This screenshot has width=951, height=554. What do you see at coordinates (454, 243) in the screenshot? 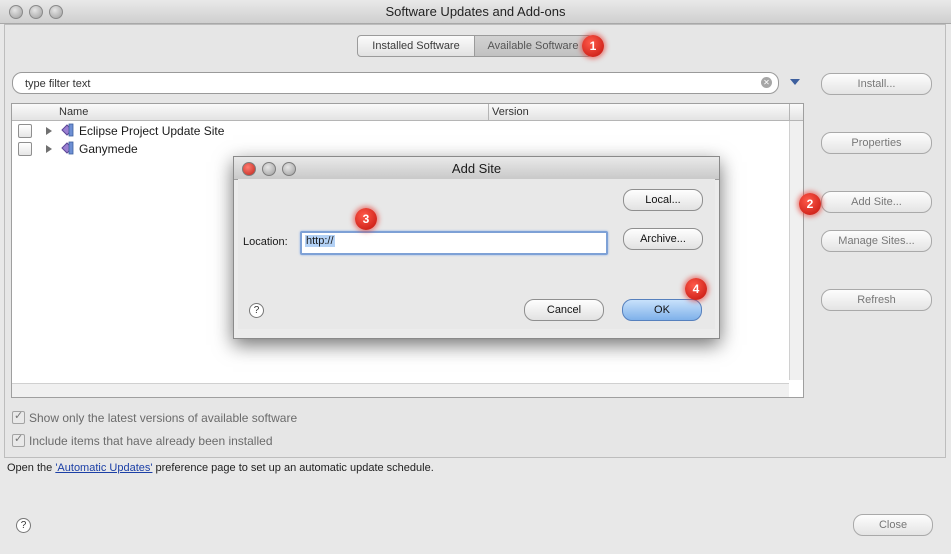
I see `location-input: http://` at bounding box center [454, 243].